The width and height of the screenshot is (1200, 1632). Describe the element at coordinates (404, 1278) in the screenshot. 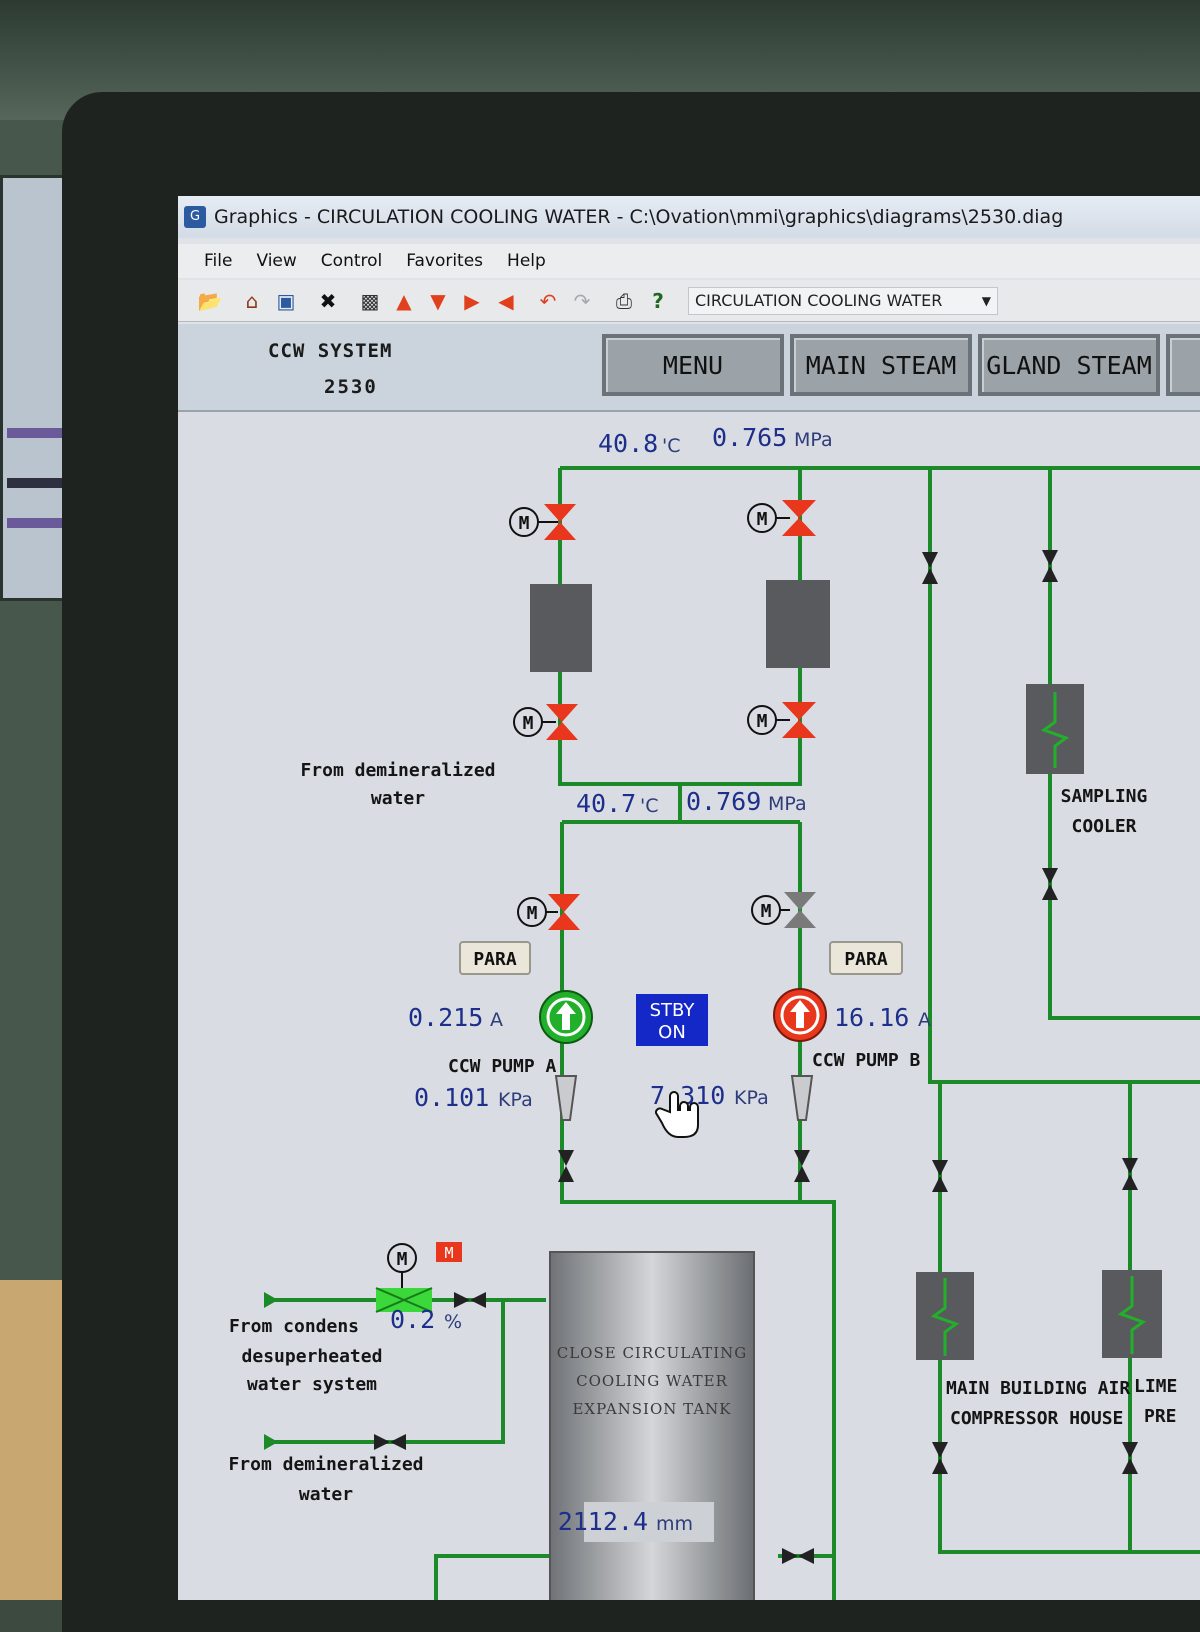

I see `desuperheater-control-valve: M` at that location.